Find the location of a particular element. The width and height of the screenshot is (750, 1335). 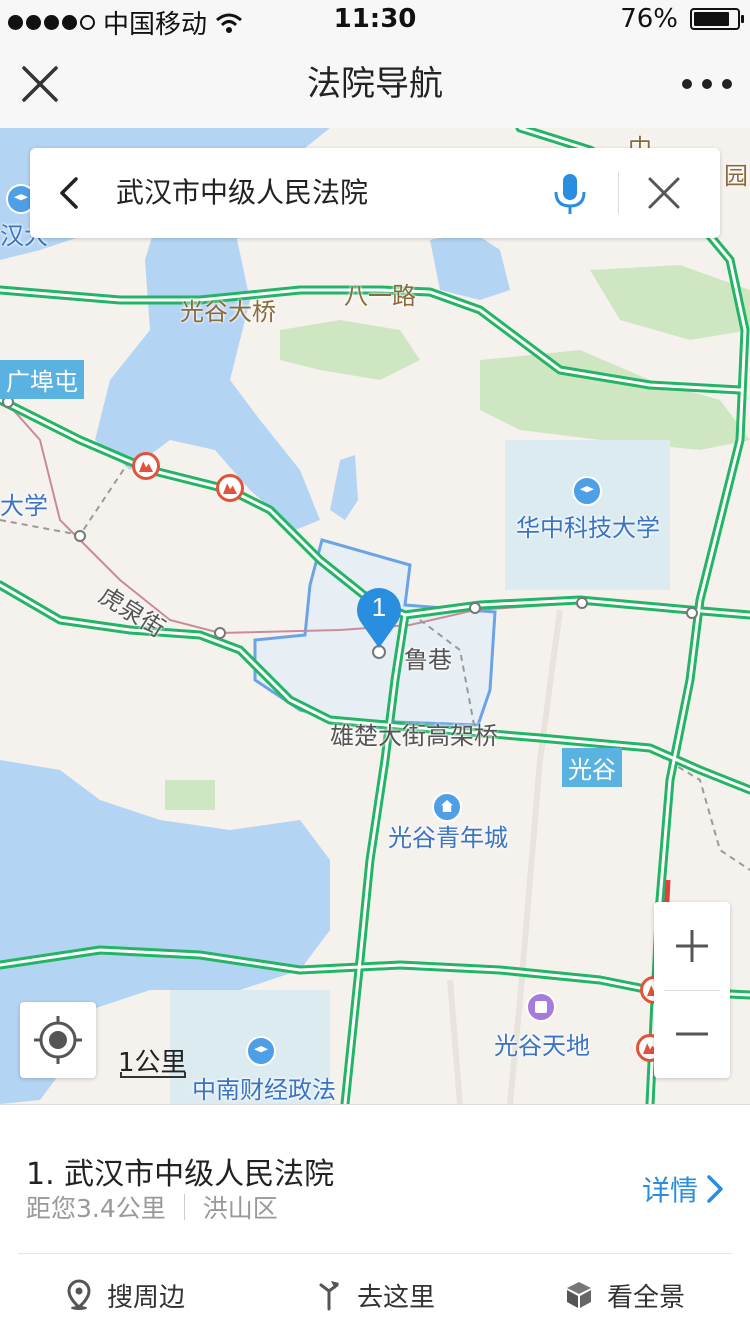

zoom-control is located at coordinates (692, 990).